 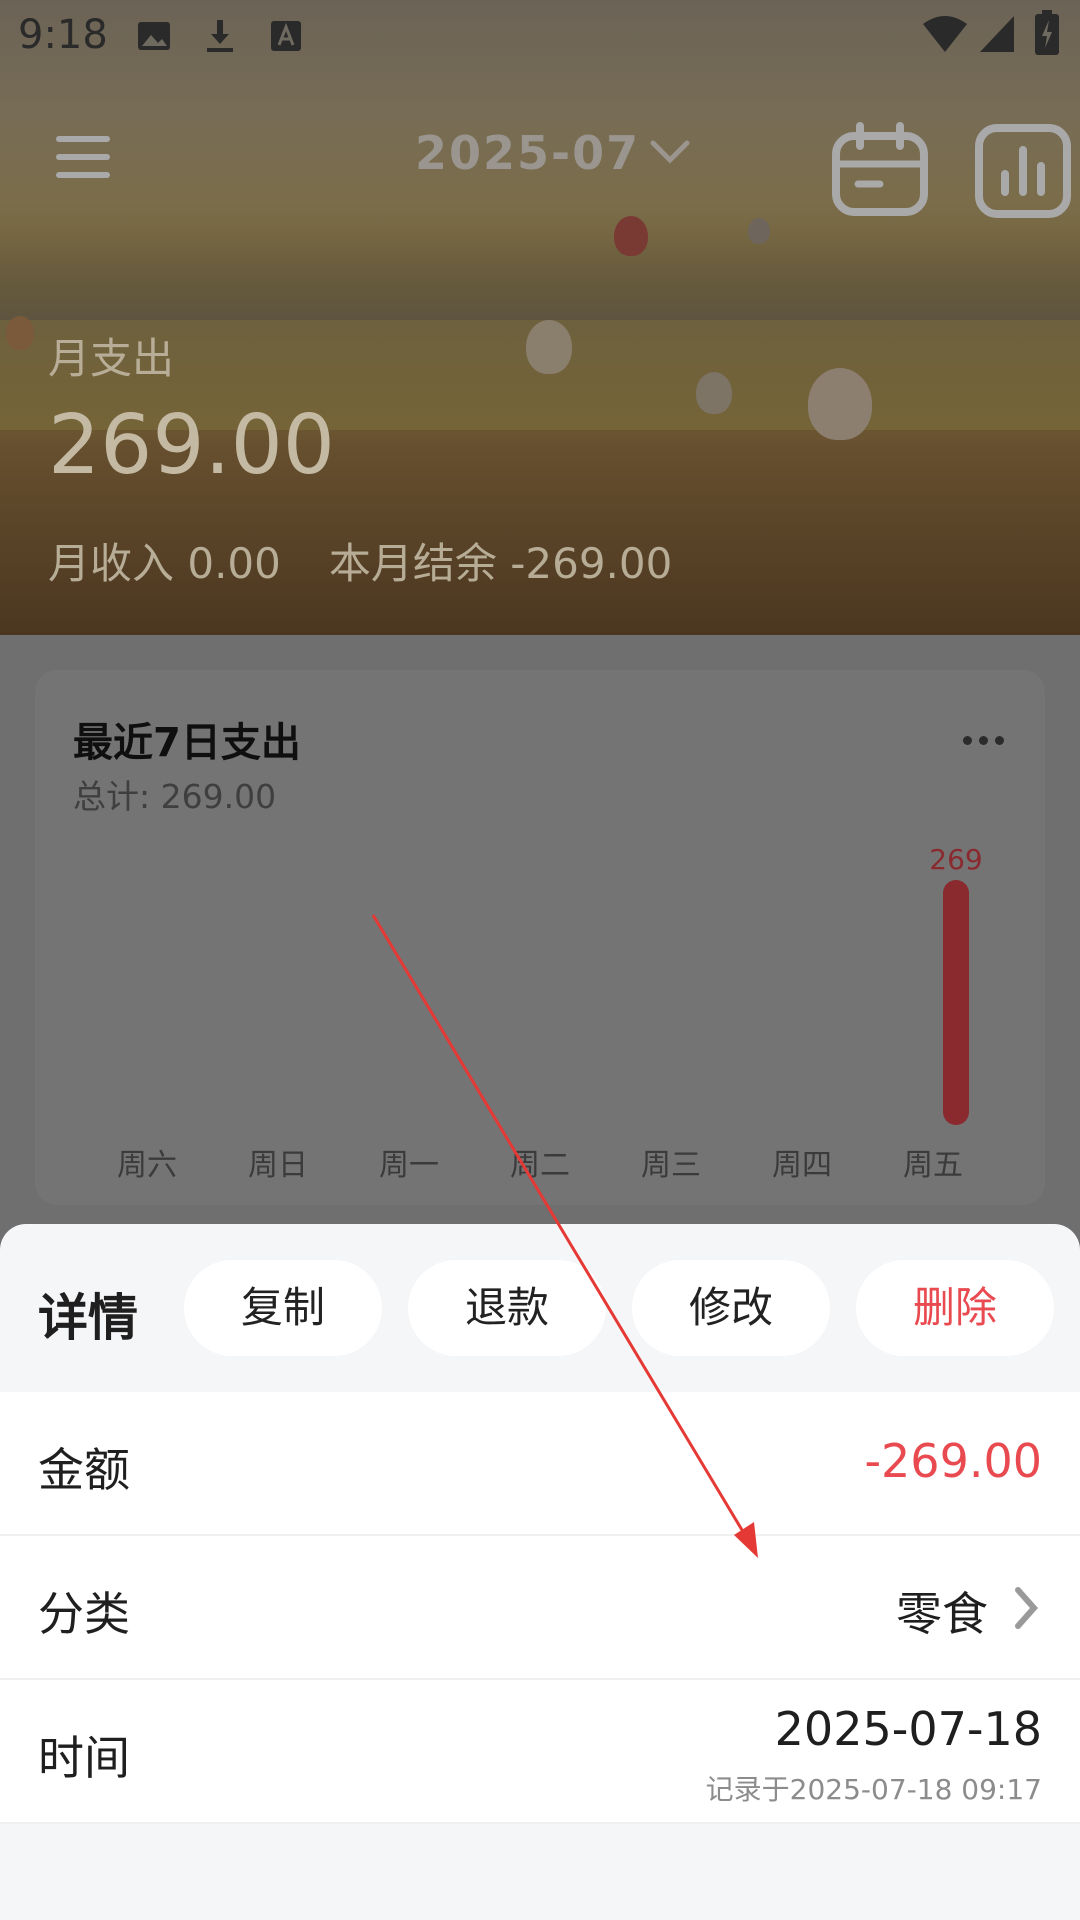 What do you see at coordinates (507, 1308) in the screenshot?
I see `refund-button: 退款` at bounding box center [507, 1308].